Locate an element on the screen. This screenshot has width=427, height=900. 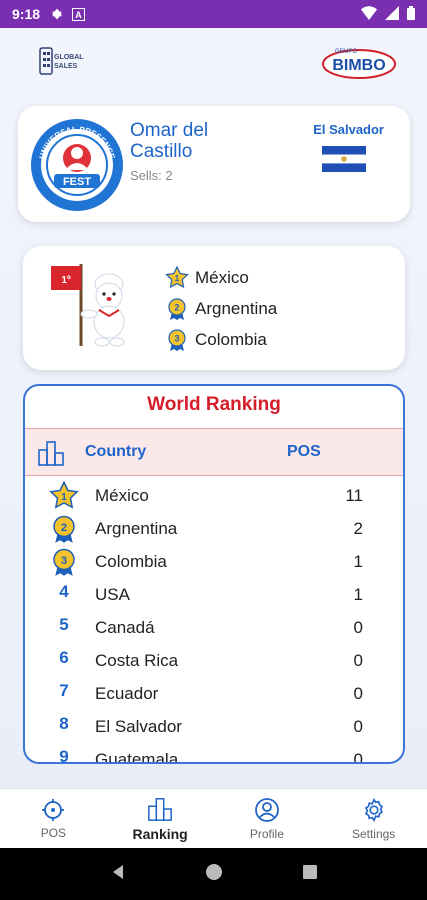
table-row: 7 Ecuador 0 is located at coordinates (214, 694).